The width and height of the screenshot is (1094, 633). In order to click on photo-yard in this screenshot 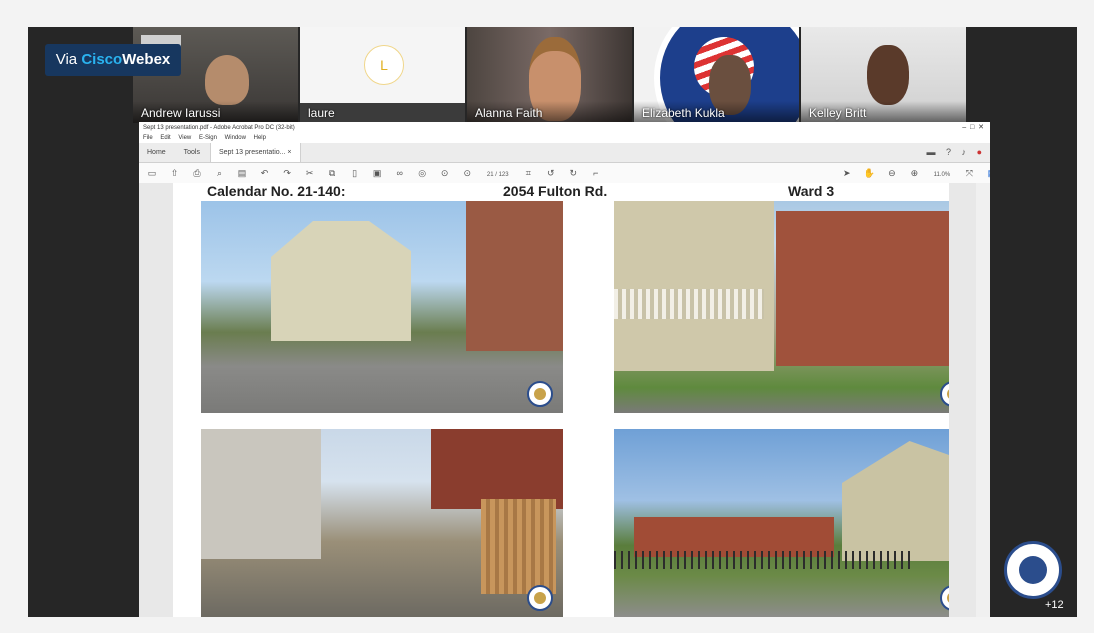, I will do `click(382, 523)`.